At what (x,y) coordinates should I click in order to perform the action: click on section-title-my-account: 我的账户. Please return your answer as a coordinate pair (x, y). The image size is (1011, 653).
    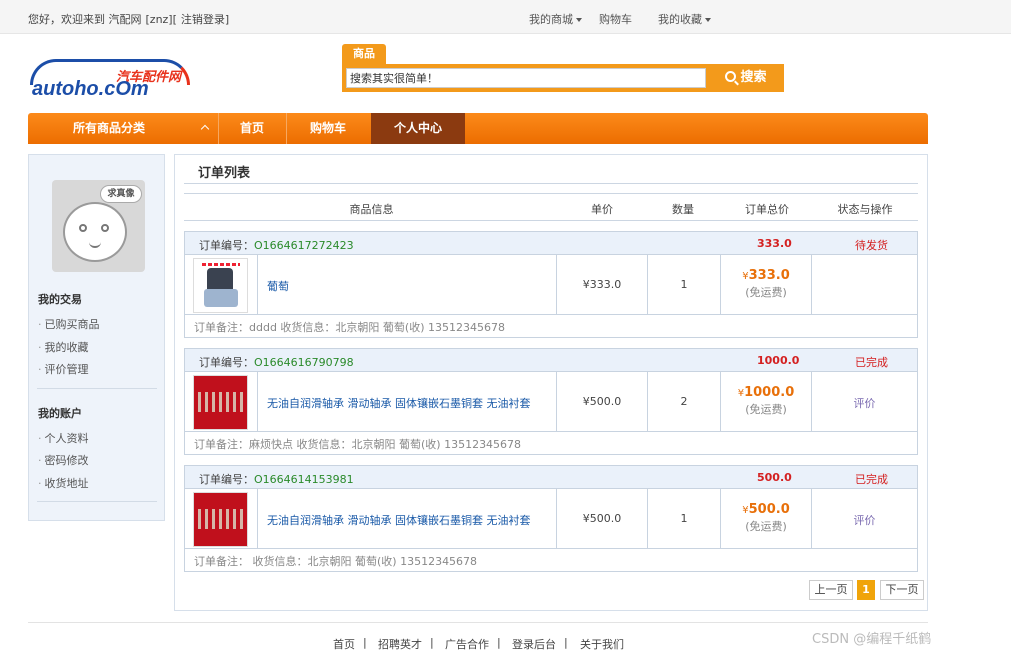
    Looking at the image, I should click on (60, 413).